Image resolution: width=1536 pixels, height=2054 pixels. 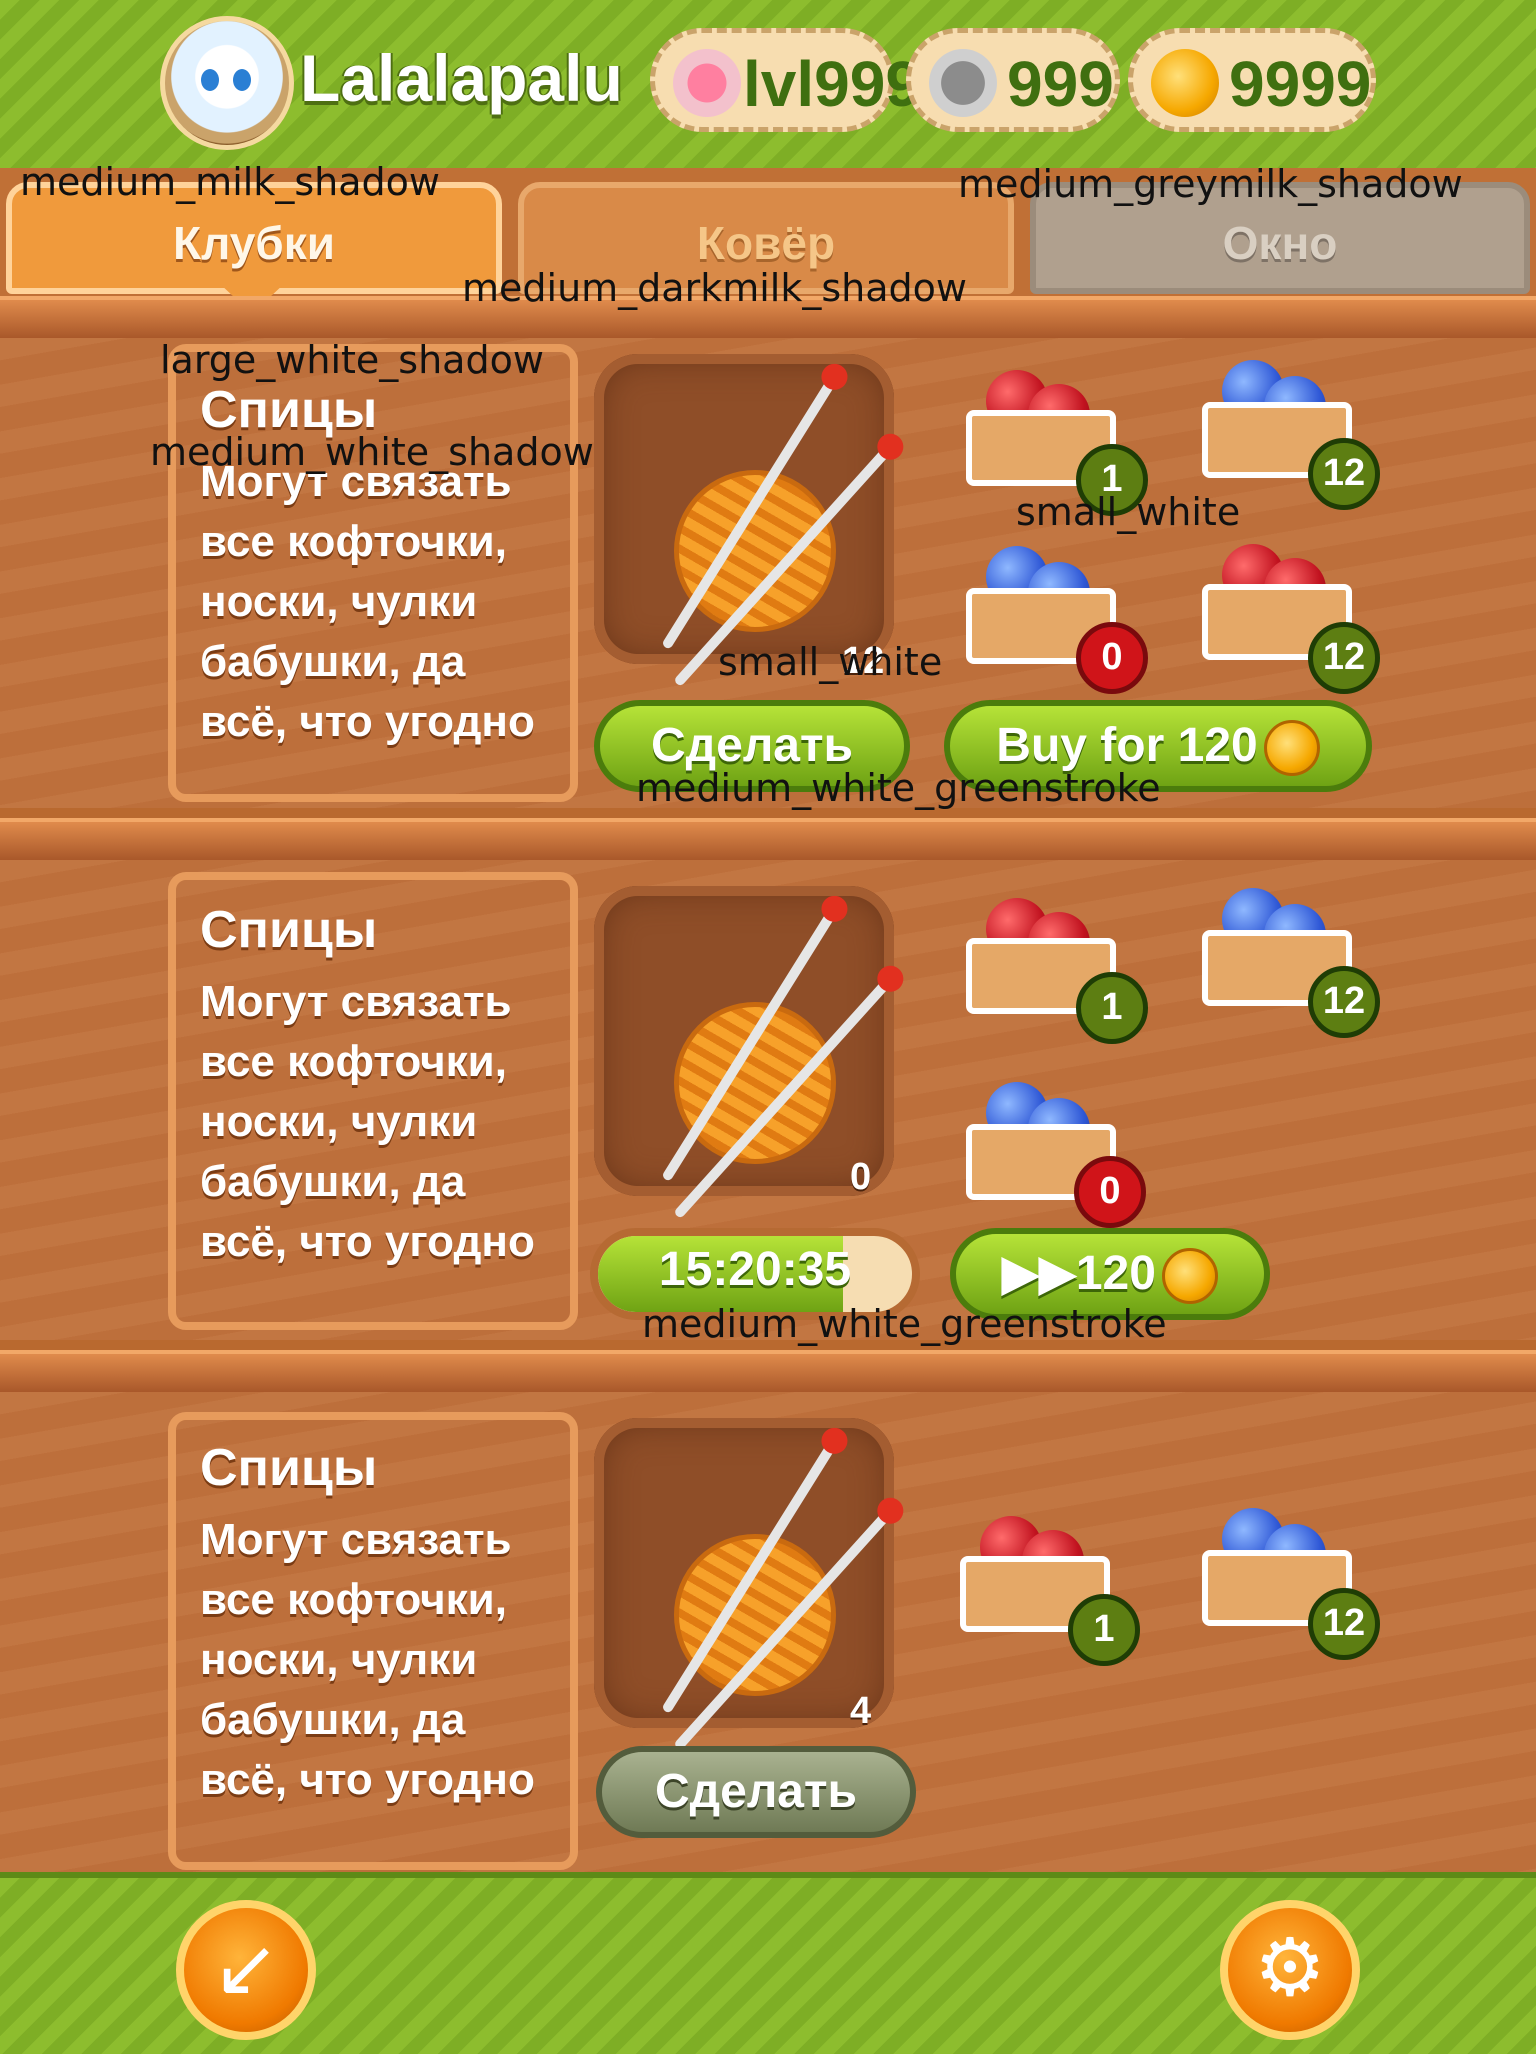 What do you see at coordinates (707, 83) in the screenshot?
I see `paw-icon` at bounding box center [707, 83].